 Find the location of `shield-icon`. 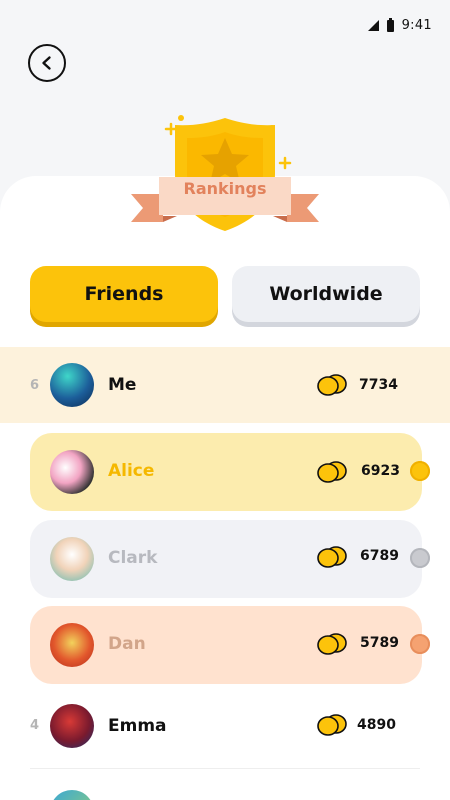

shield-icon is located at coordinates (225, 173).